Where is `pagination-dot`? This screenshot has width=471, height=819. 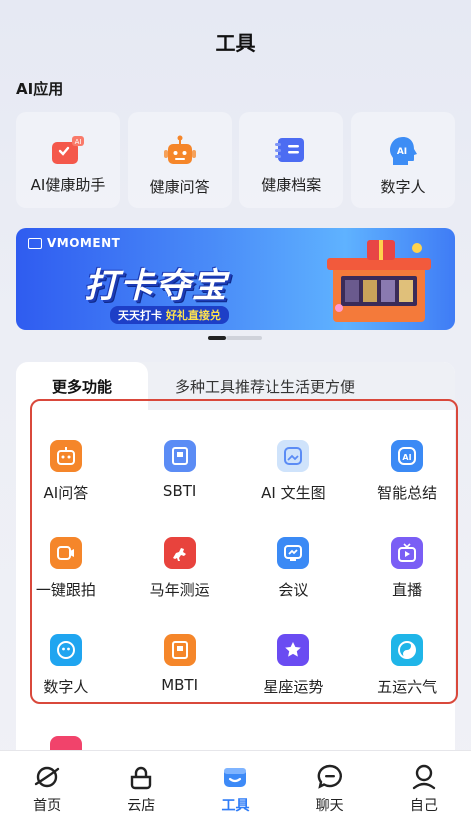
pagination-dot is located at coordinates (244, 338).